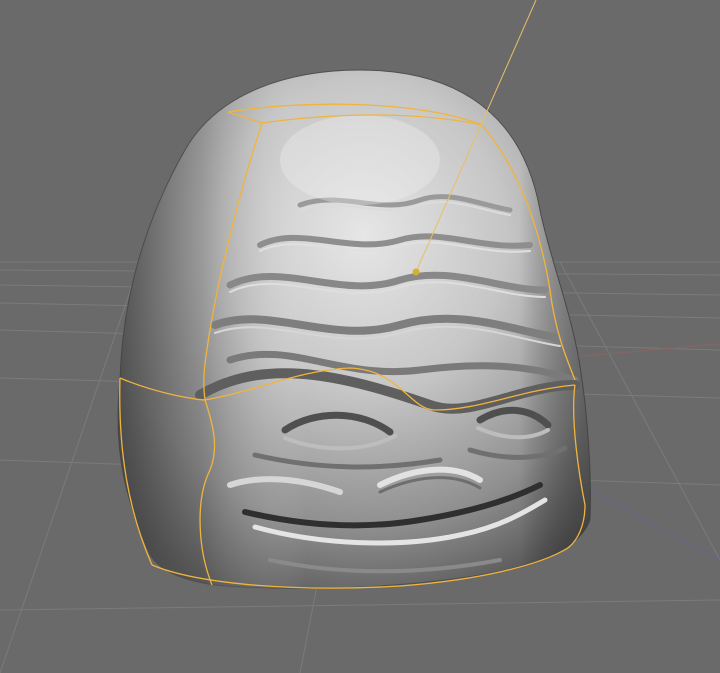 The height and width of the screenshot is (673, 720). I want to click on forehead-highlight, so click(360, 160).